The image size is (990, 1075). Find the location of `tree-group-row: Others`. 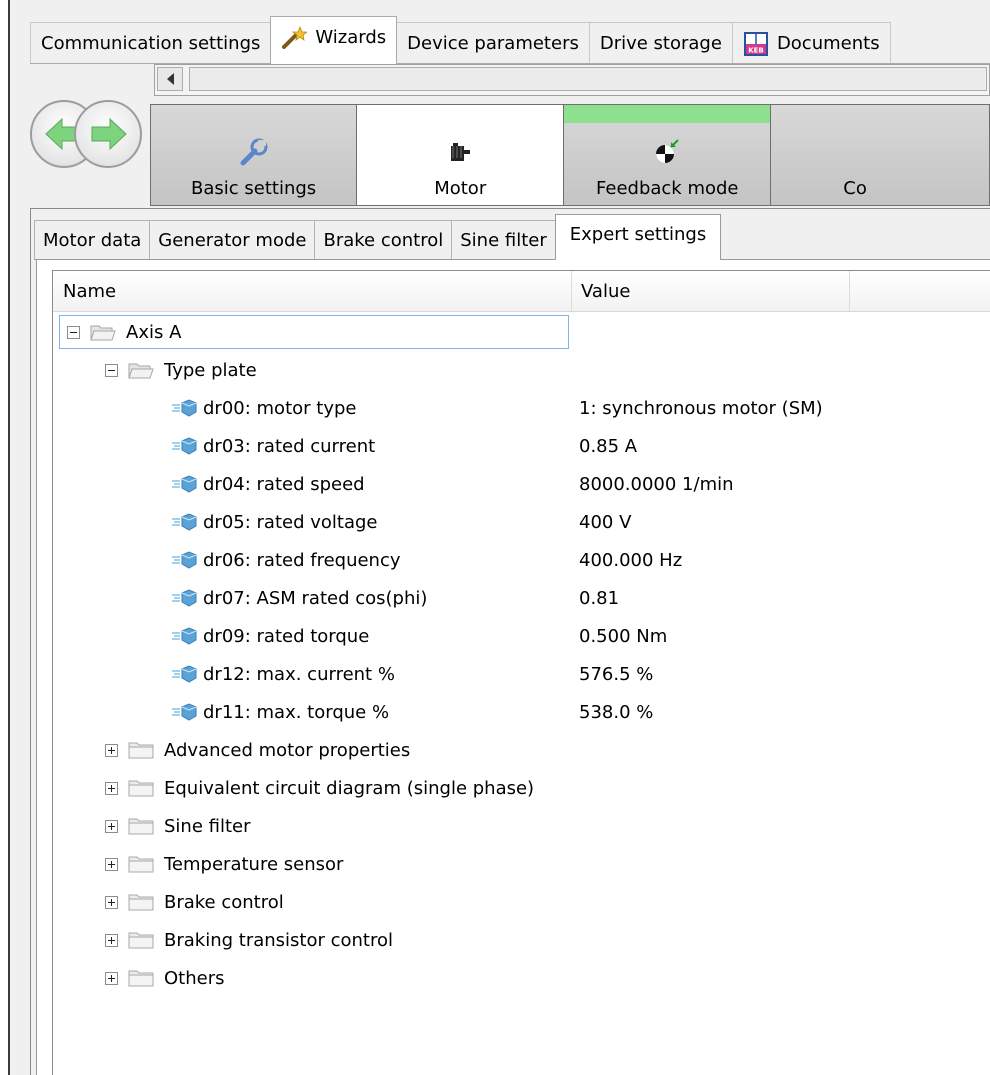

tree-group-row: Others is located at coordinates (521, 978).